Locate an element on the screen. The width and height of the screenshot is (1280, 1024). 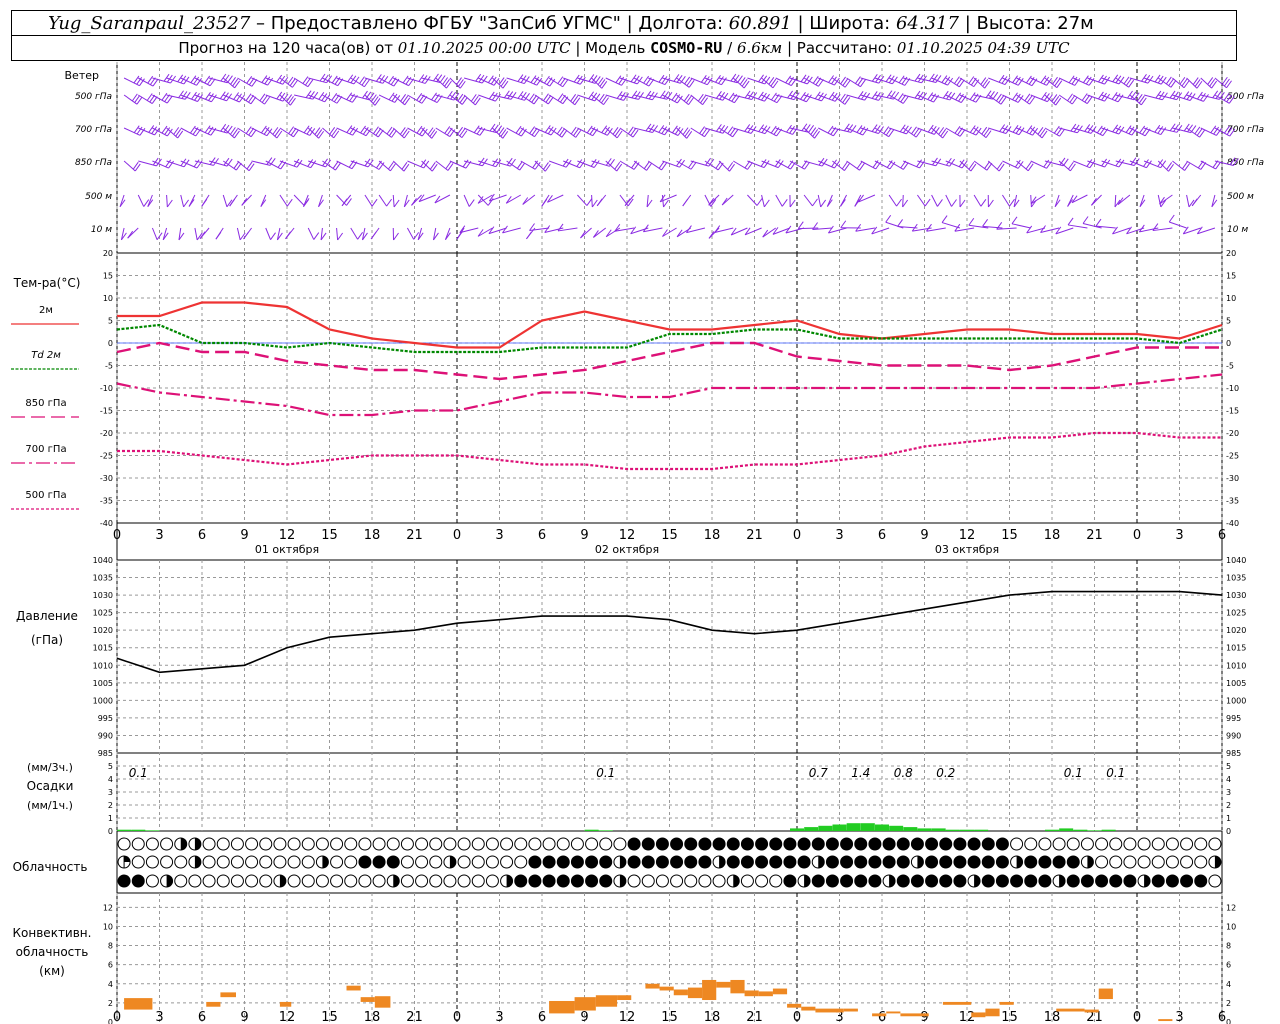
day-label: 02 октября is located at coordinates (627, 549).